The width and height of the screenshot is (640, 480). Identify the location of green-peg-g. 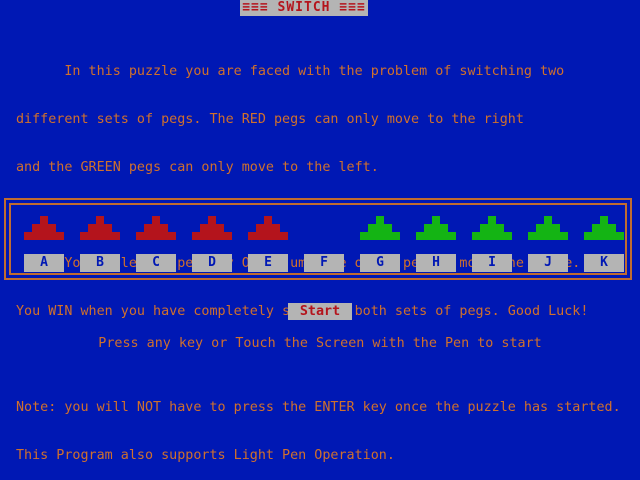
(380, 228).